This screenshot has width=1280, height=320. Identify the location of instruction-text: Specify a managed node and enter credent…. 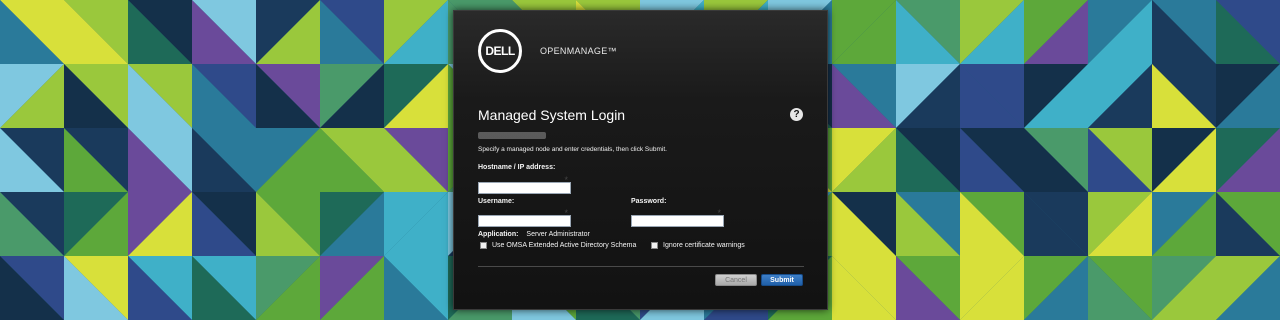
(572, 149).